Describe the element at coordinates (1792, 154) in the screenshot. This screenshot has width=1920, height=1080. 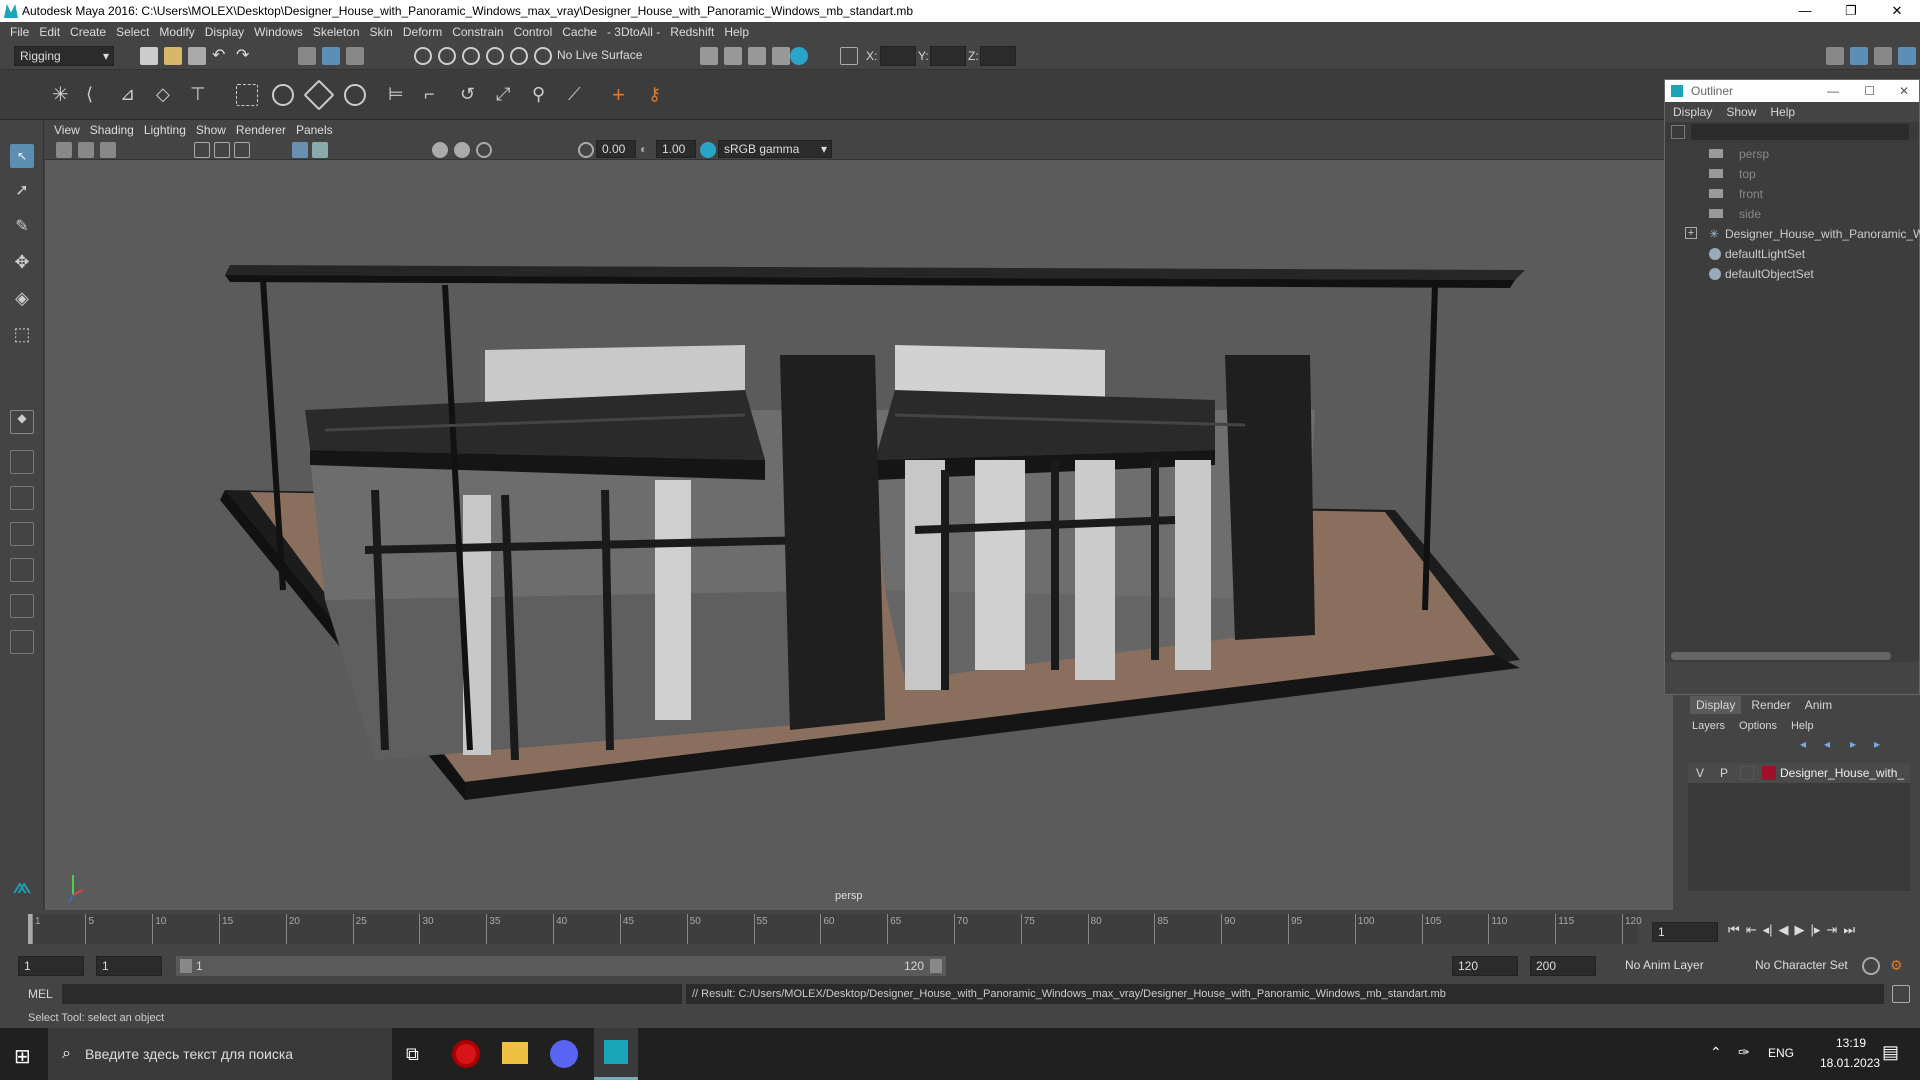
I see `outliner-item-persp: persp` at that location.